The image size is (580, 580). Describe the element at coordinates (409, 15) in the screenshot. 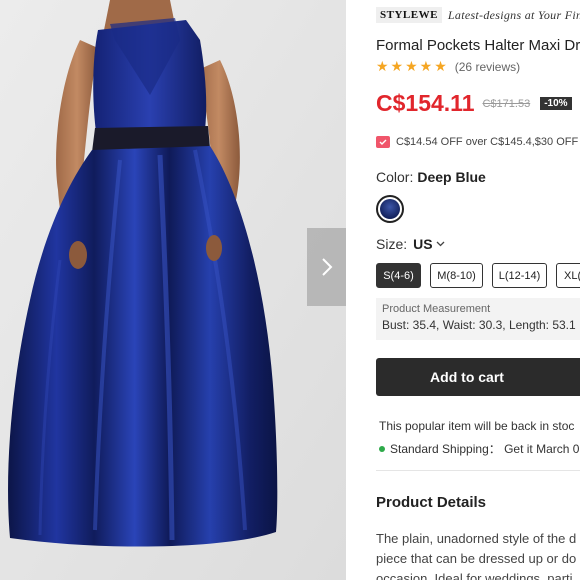

I see `brand-logo: STYLEWE` at that location.